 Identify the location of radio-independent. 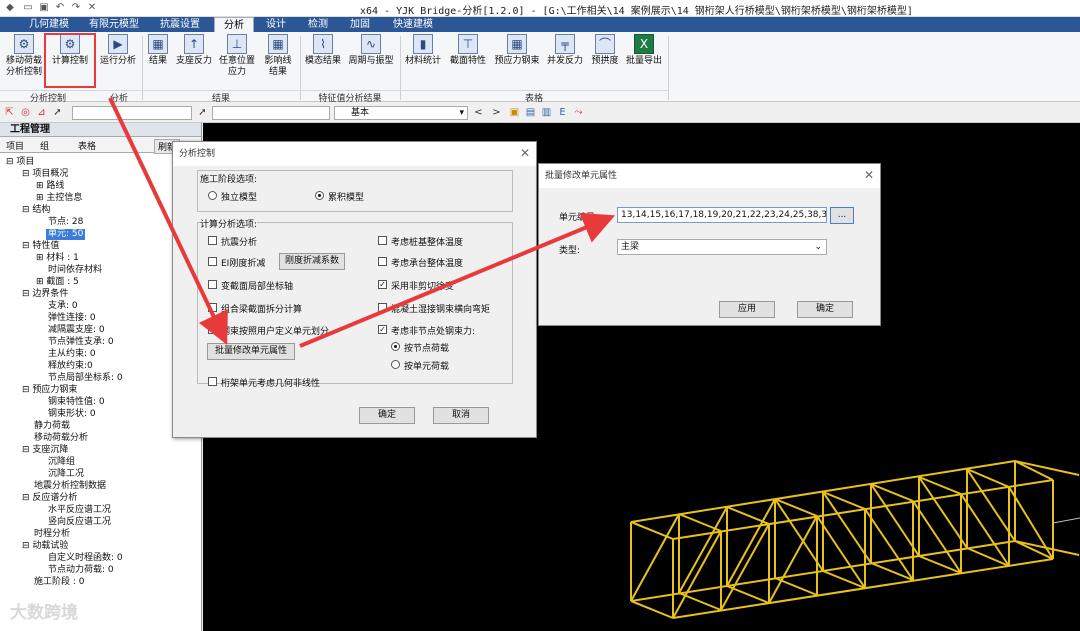
(212, 195).